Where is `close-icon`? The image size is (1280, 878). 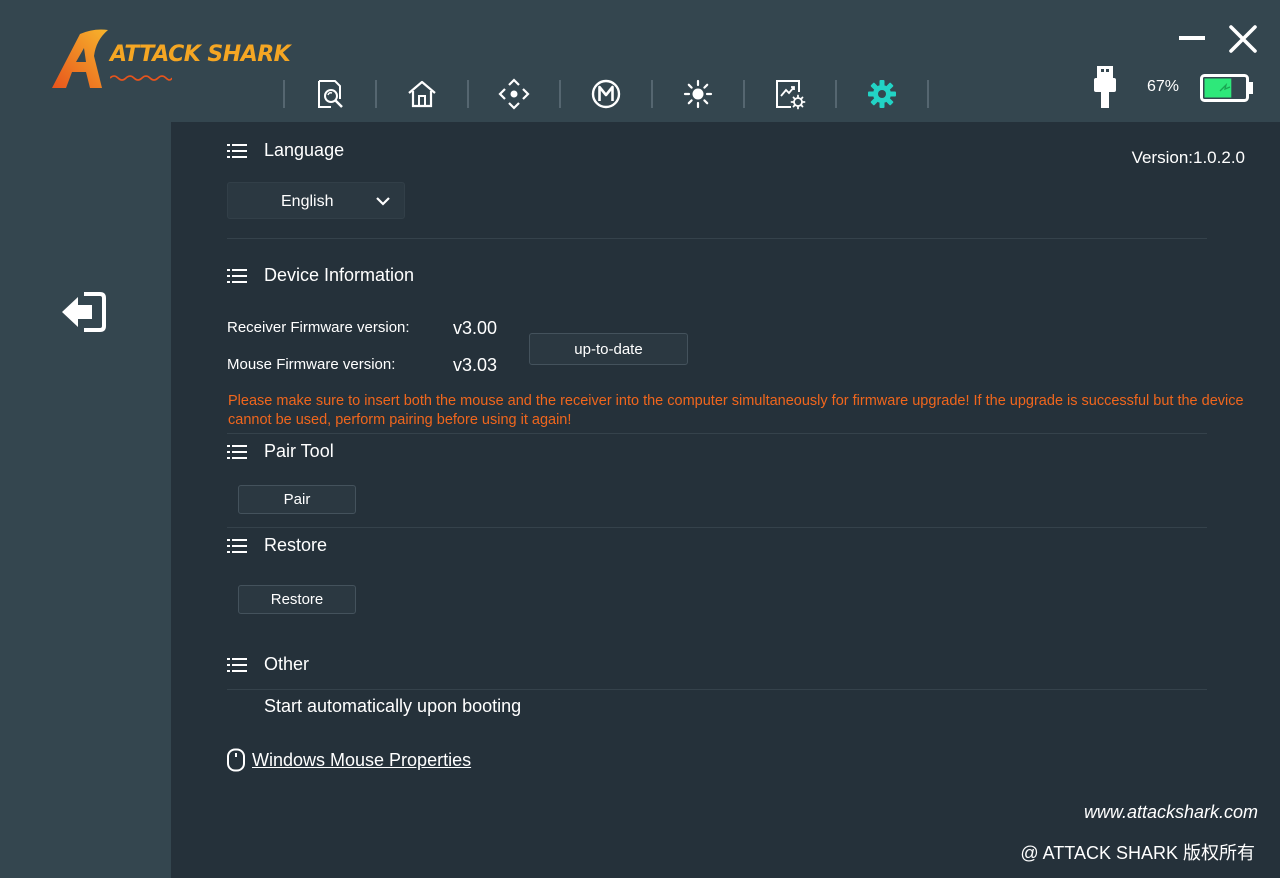 close-icon is located at coordinates (1243, 39).